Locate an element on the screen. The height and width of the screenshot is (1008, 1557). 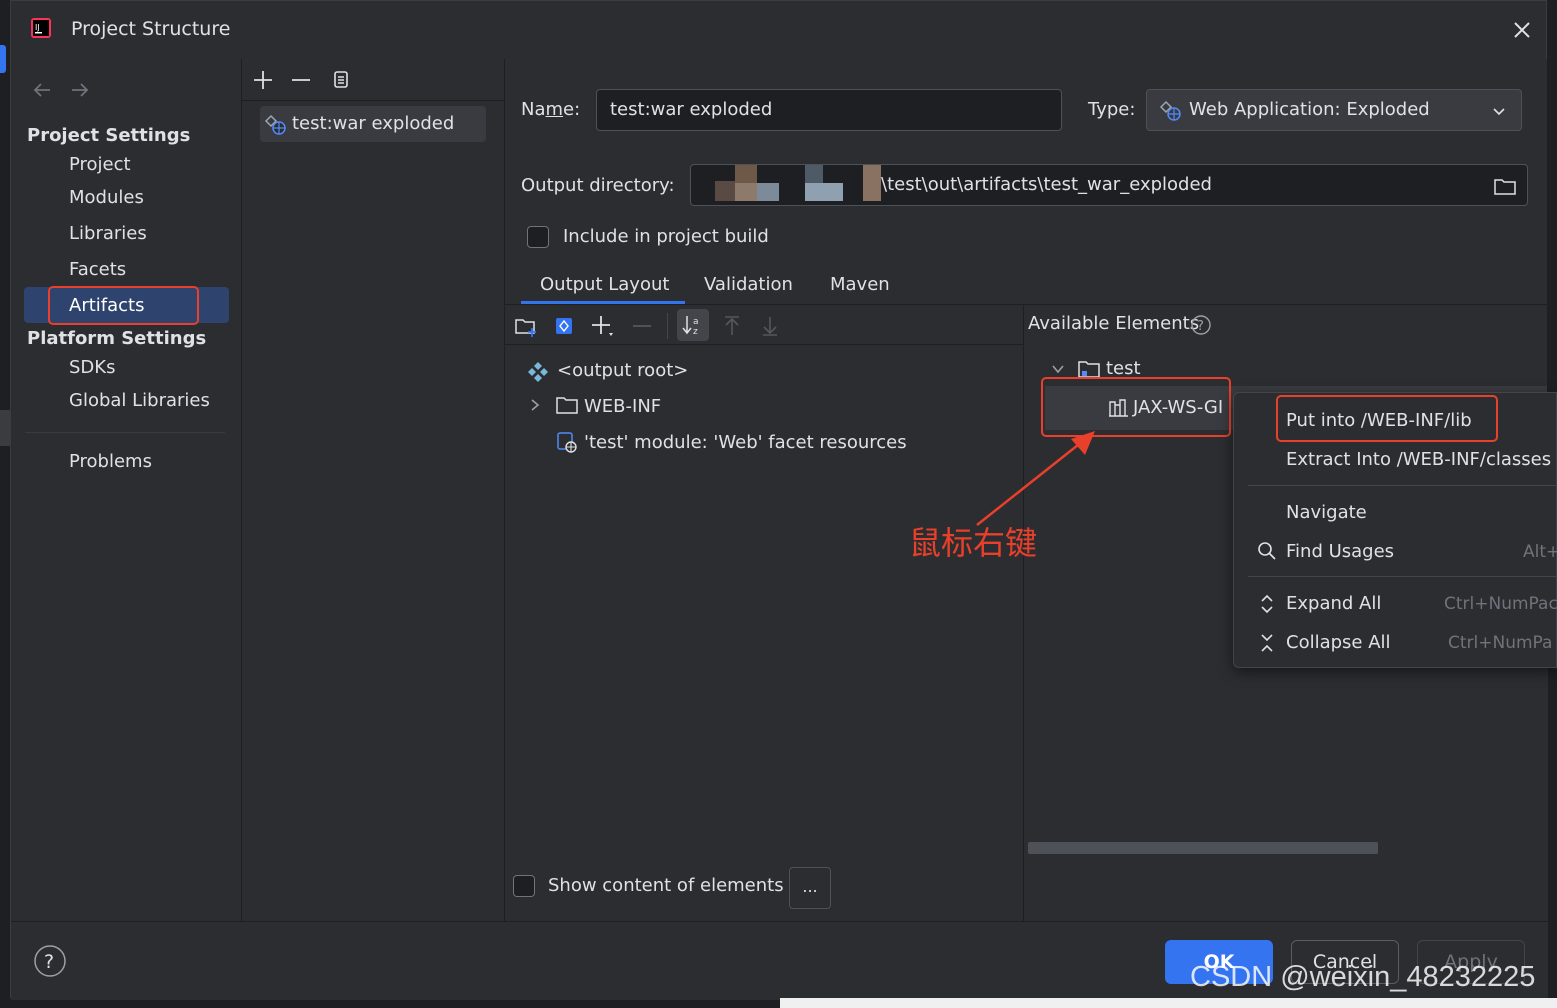
artifact-list-panel: test:war exploded is located at coordinates (373, 490).